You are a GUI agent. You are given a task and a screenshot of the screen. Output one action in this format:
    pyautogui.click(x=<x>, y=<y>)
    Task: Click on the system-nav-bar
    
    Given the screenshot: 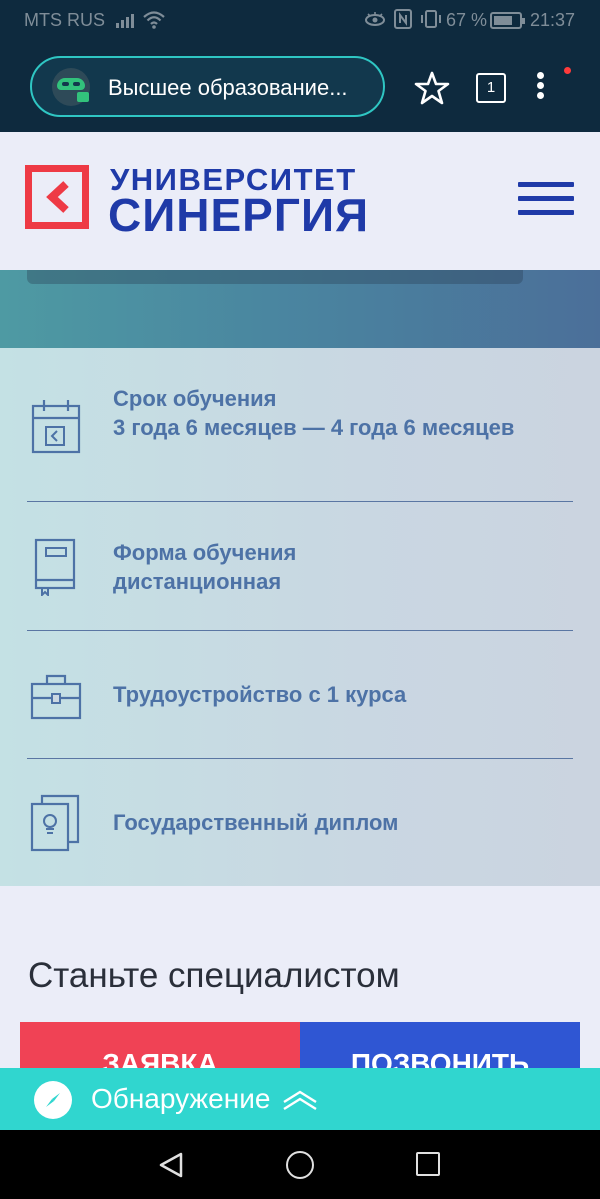 What is the action you would take?
    pyautogui.click(x=300, y=1164)
    